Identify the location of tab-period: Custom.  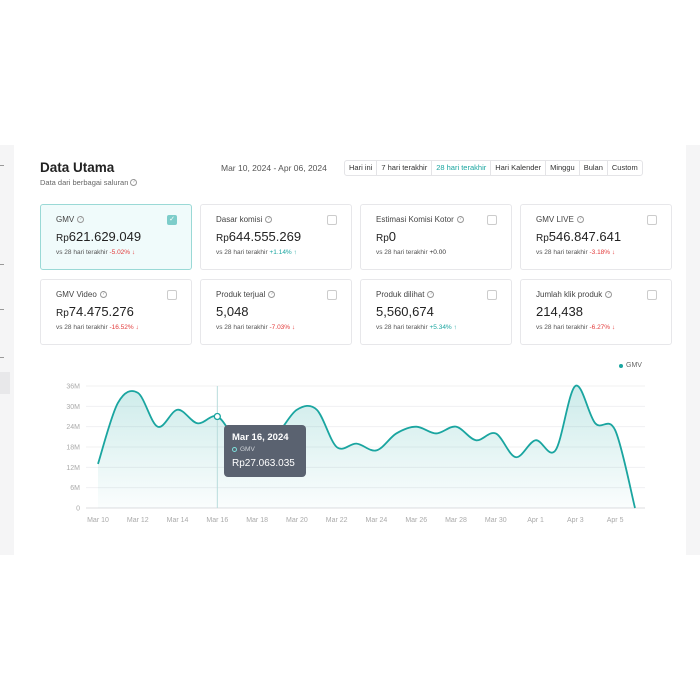
(625, 168).